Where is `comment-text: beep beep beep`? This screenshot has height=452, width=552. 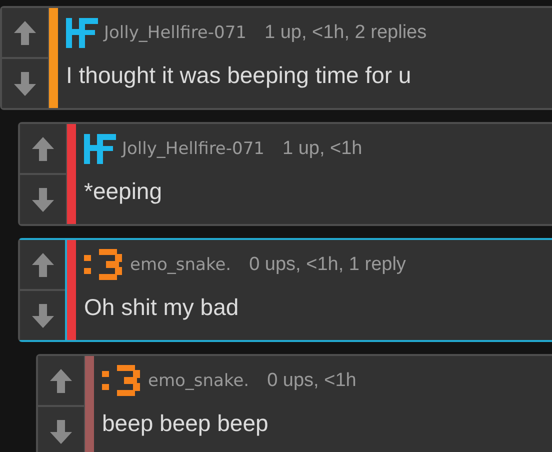 comment-text: beep beep beep is located at coordinates (186, 423).